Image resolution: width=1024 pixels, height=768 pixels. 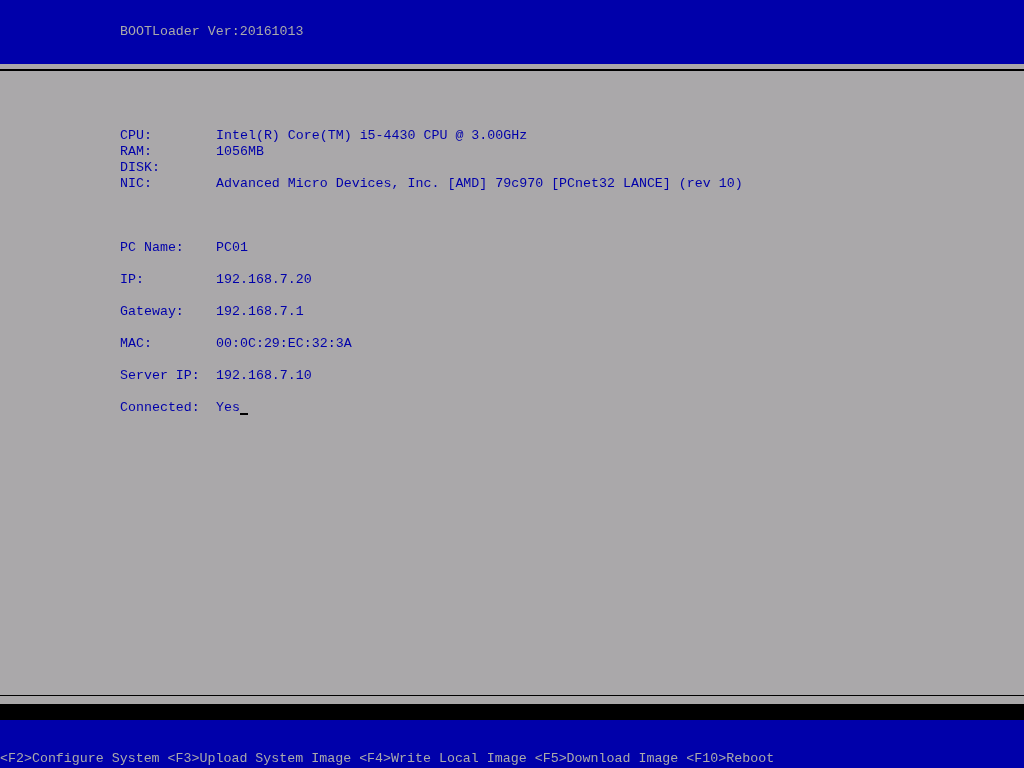 I want to click on cursor-icon, so click(x=243, y=414).